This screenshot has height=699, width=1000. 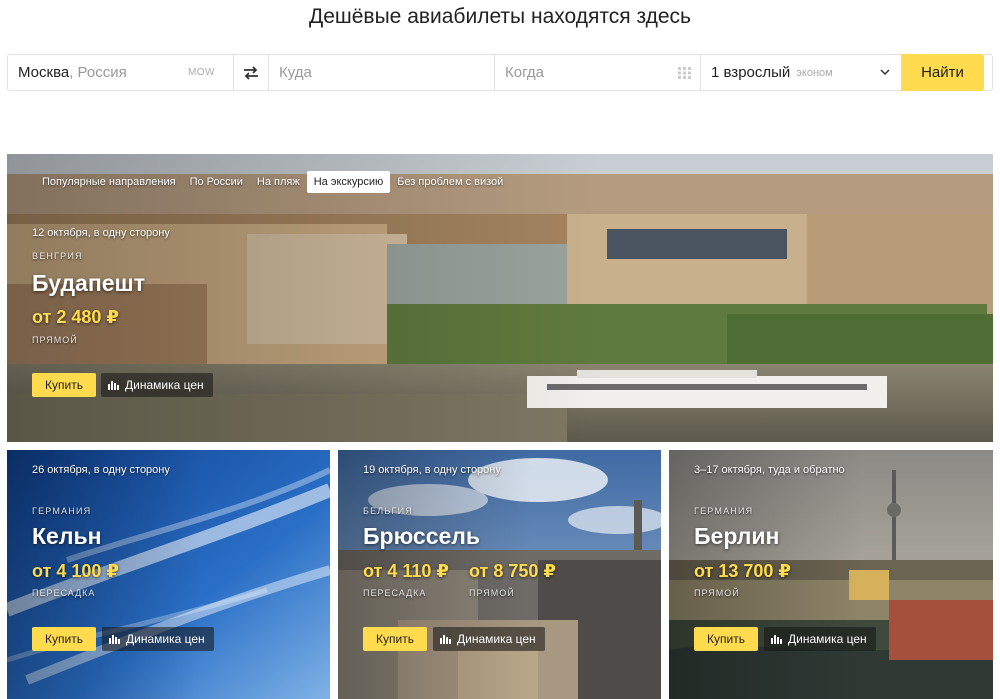 I want to click on card-transfer-direct: ПРЯМОЙ, so click(x=492, y=593).